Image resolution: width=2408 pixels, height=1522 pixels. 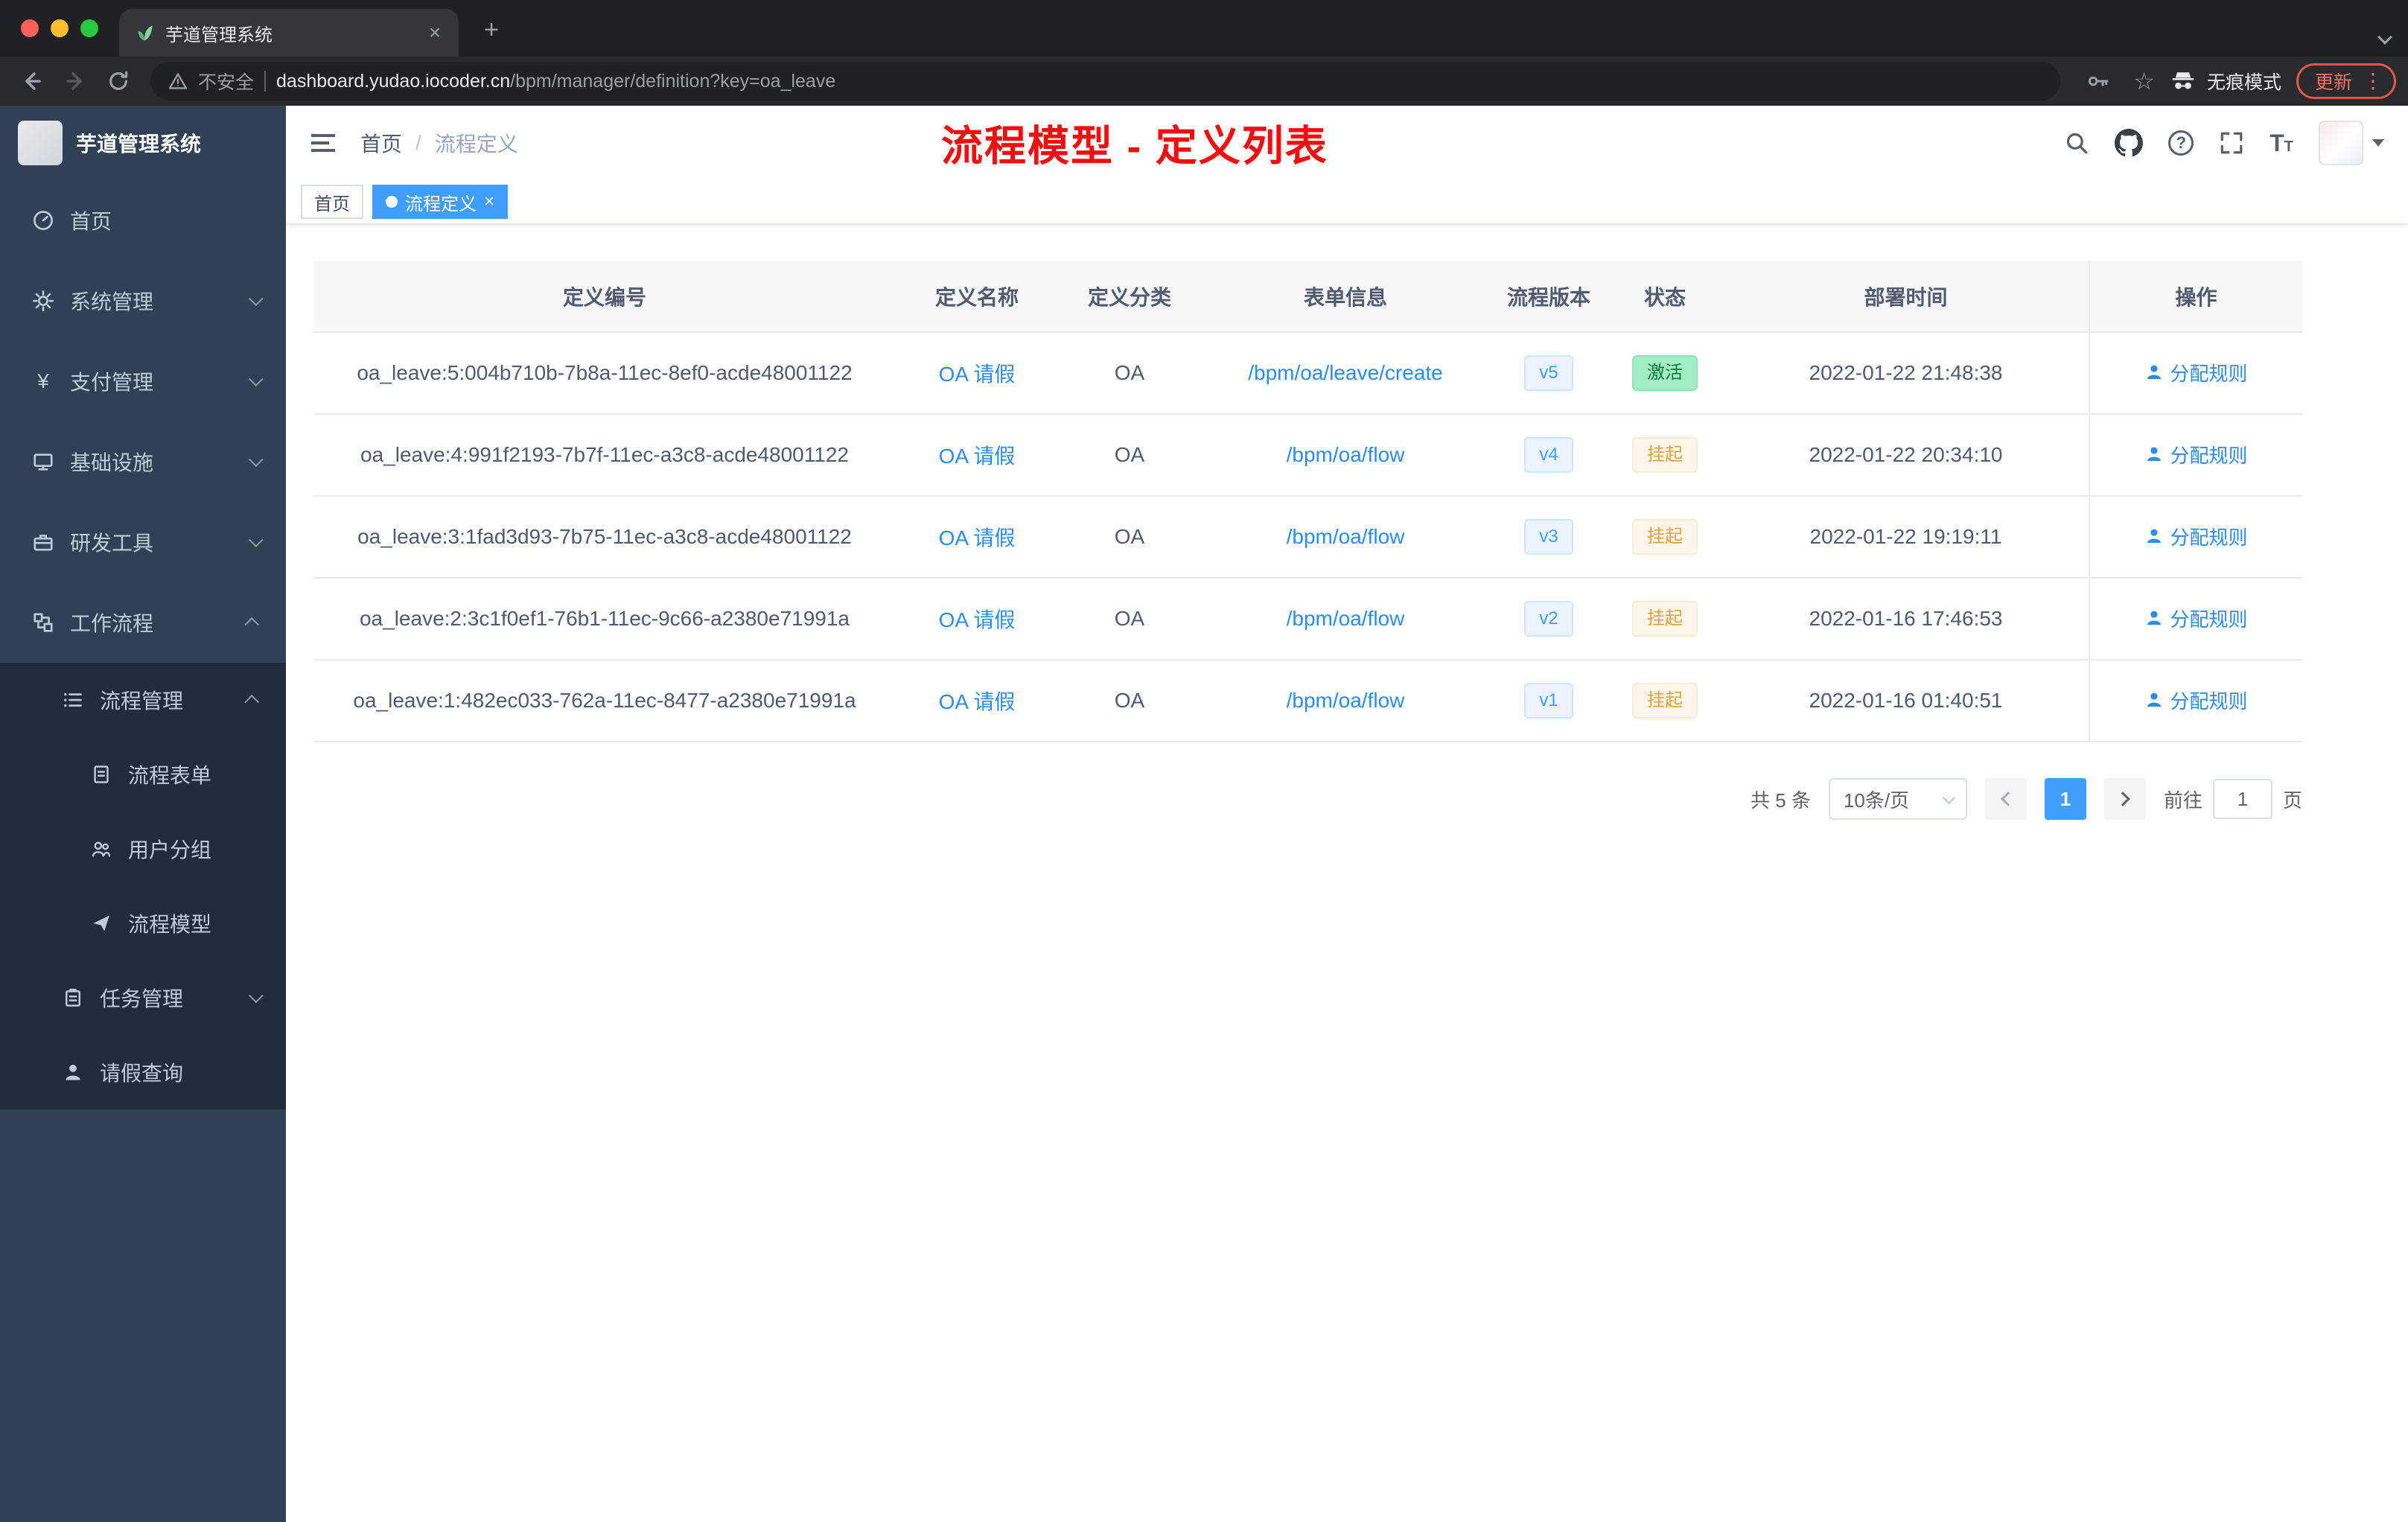 I want to click on close-window-button, so click(x=30, y=28).